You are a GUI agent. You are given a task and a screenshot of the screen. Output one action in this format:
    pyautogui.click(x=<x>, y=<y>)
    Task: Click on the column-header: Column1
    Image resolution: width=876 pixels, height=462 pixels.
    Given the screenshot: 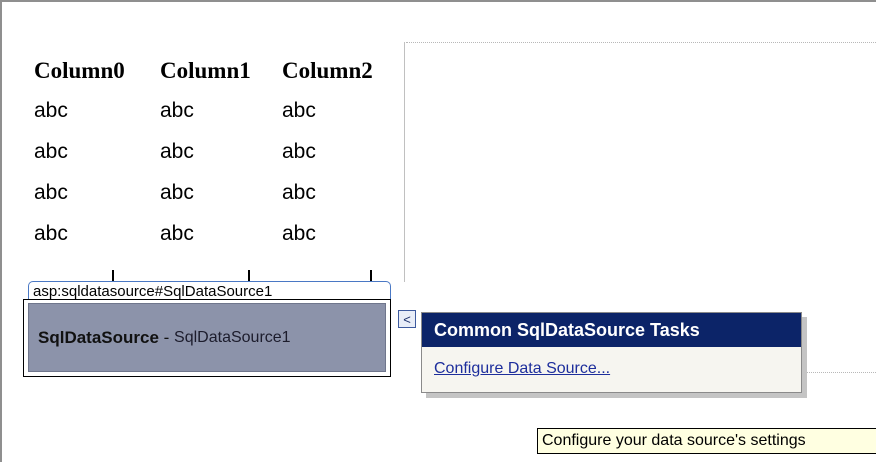 What is the action you would take?
    pyautogui.click(x=205, y=70)
    